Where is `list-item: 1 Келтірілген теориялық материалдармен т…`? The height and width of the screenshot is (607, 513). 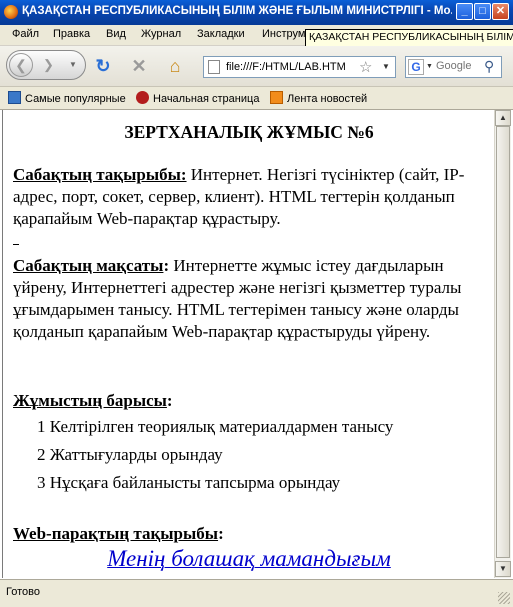 list-item: 1 Келтірілген теориялық материалдармен т… is located at coordinates (215, 426).